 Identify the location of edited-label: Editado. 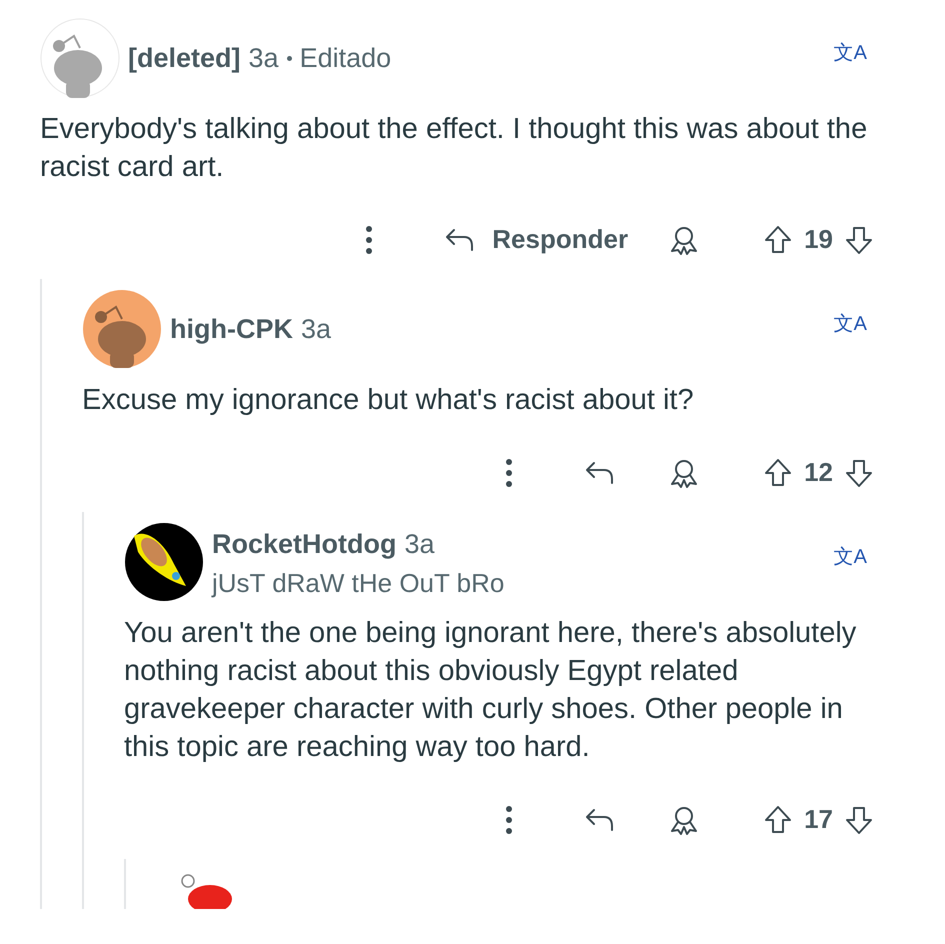
(346, 58).